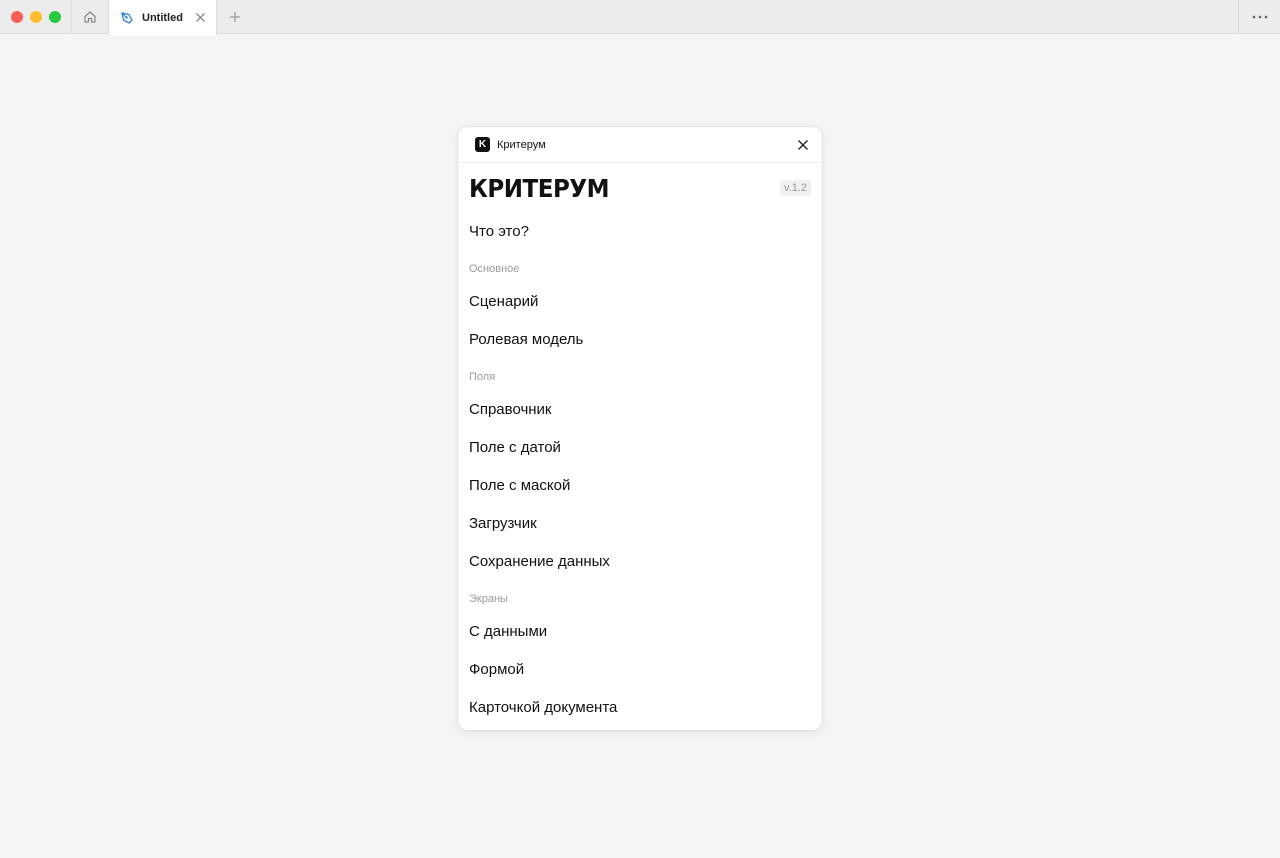  What do you see at coordinates (640, 486) in the screenshot?
I see `menu-item-mask-field: Поле с маской` at bounding box center [640, 486].